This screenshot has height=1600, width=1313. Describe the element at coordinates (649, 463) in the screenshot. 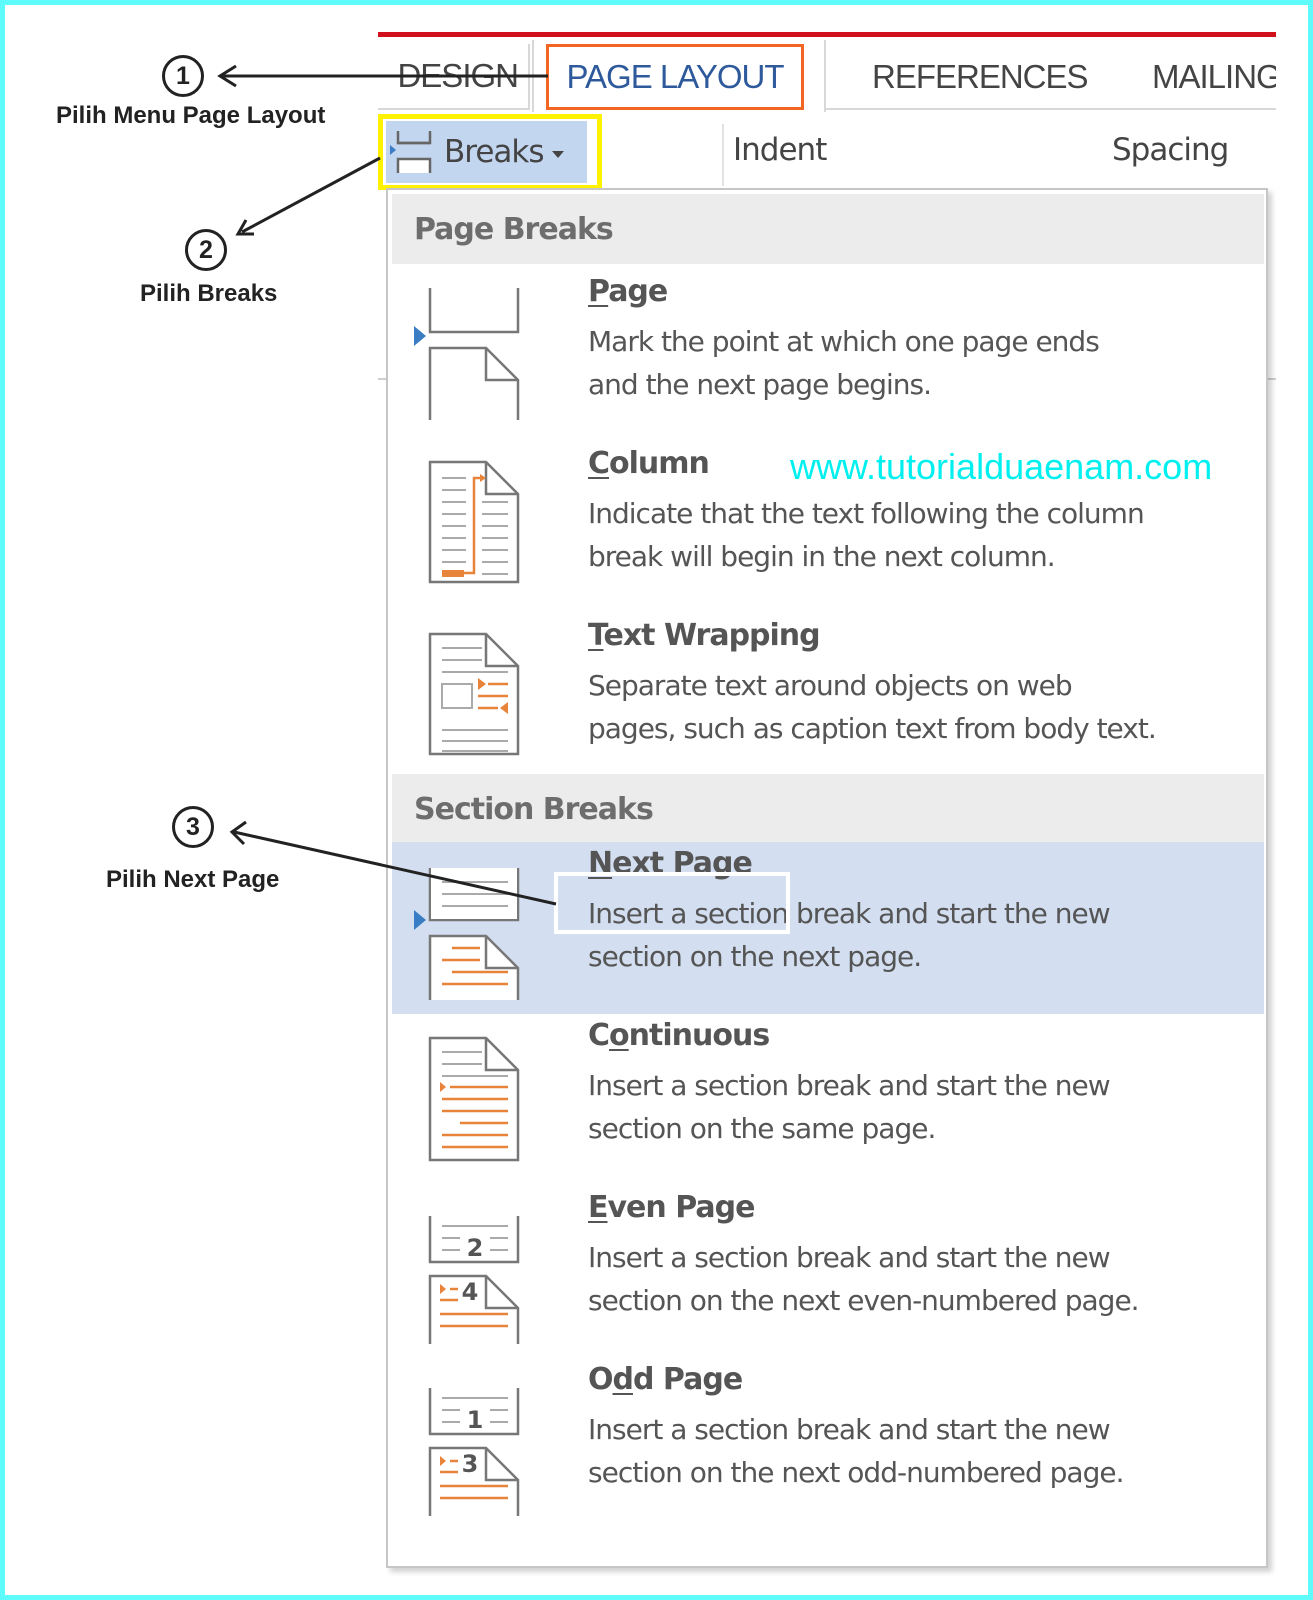

I see `menu-item-title: Column` at that location.